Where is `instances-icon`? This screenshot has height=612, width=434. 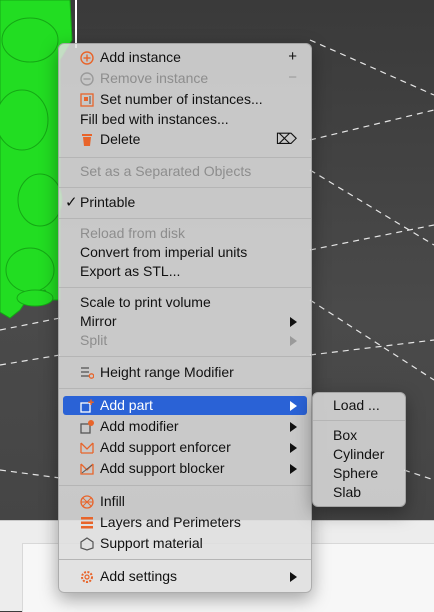 instances-icon is located at coordinates (87, 100).